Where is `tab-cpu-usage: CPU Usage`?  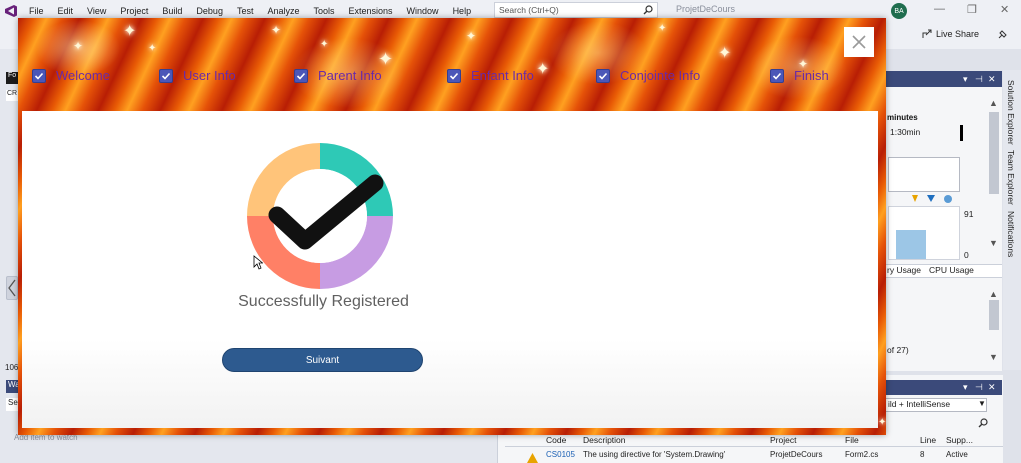 tab-cpu-usage: CPU Usage is located at coordinates (951, 271).